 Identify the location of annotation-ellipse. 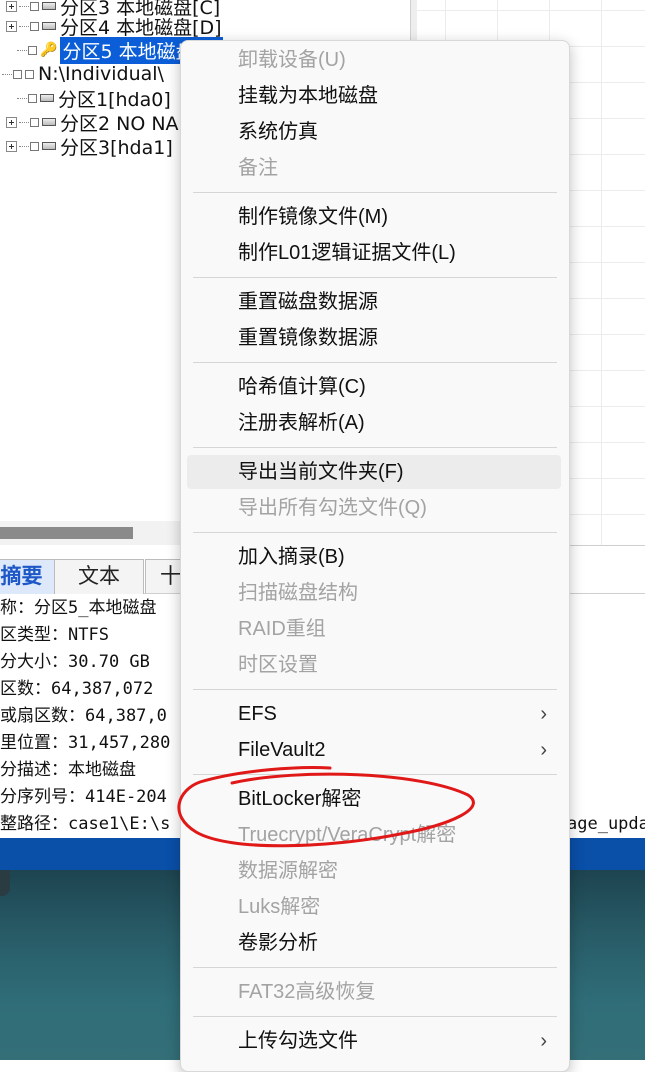
(326, 807).